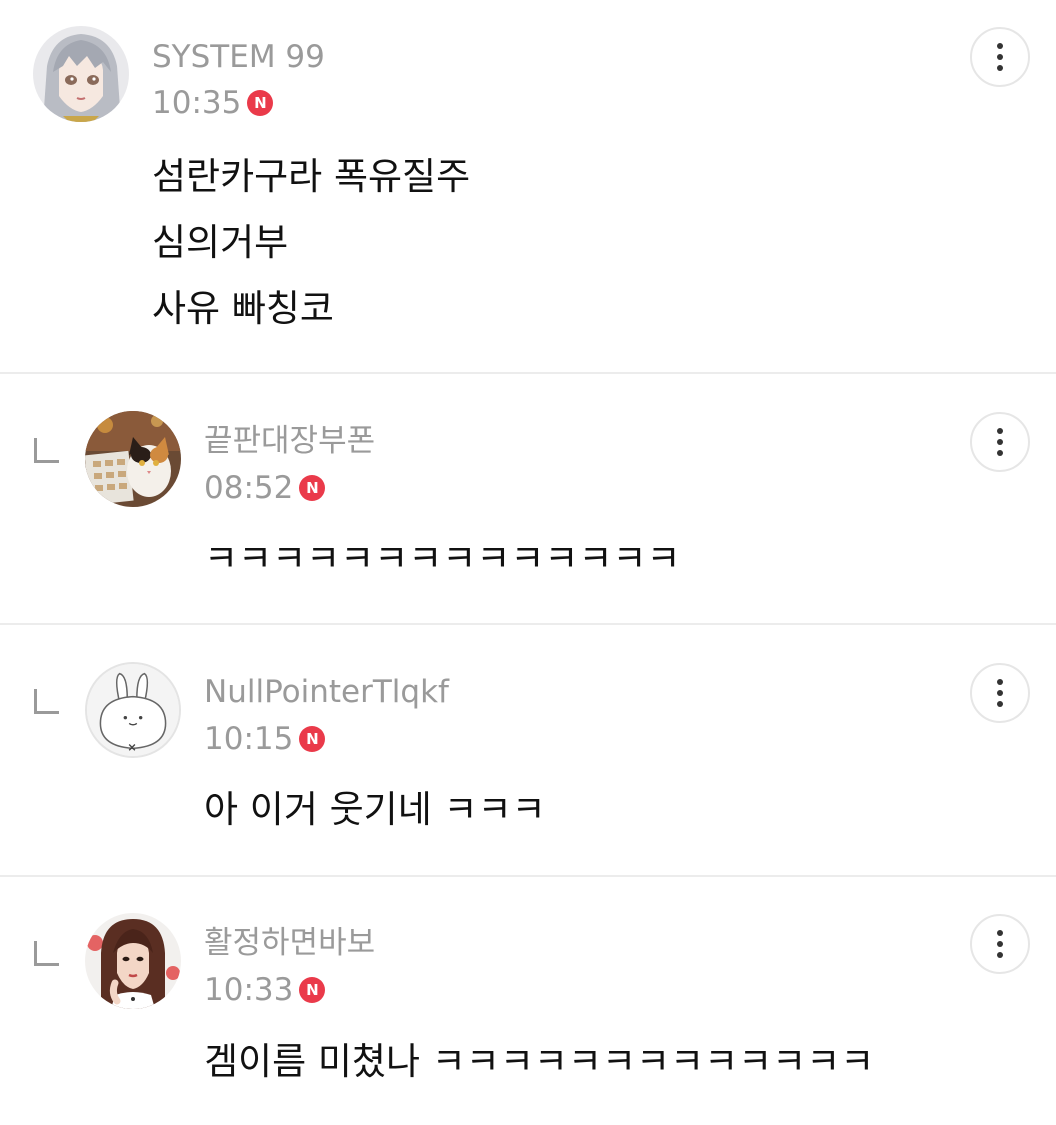 This screenshot has width=1056, height=1125. What do you see at coordinates (375, 809) in the screenshot?
I see `comment-text-line: 아 이거 웃기네 ㅋㅋㅋ` at bounding box center [375, 809].